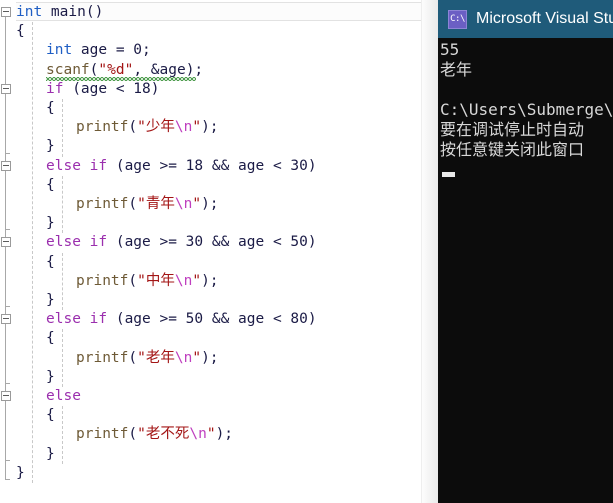 Image resolution: width=613 pixels, height=503 pixels. I want to click on console-output-line: 老年, so click(456, 69).